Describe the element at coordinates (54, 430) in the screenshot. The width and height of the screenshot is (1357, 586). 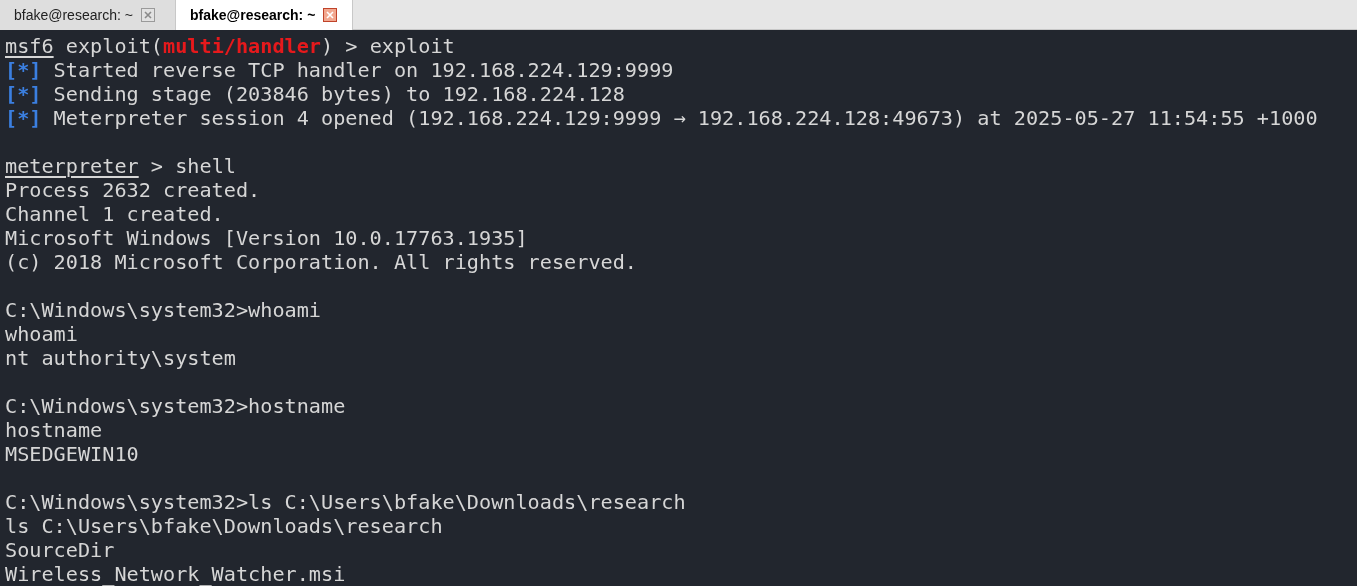
I see `terminal-line: hostname` at that location.